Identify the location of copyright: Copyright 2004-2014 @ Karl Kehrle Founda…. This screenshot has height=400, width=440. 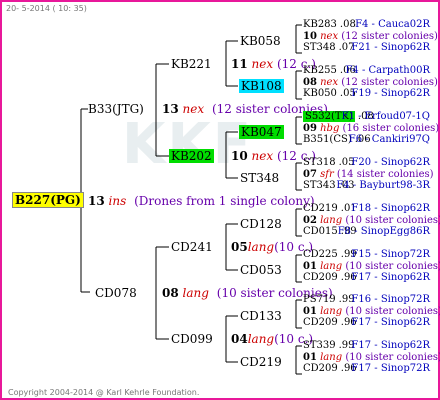
(104, 392).